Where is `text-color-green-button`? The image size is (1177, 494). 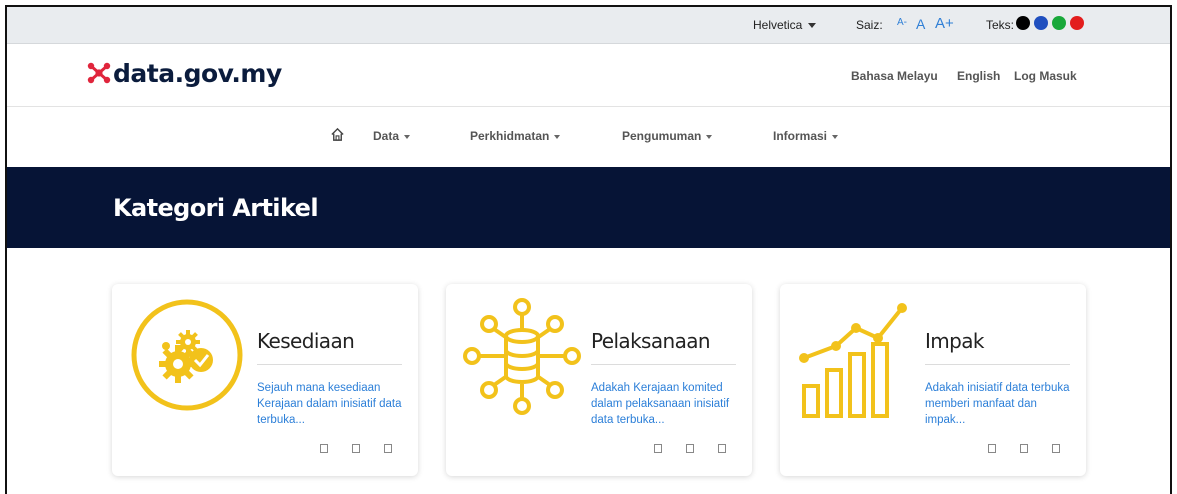 text-color-green-button is located at coordinates (1059, 23).